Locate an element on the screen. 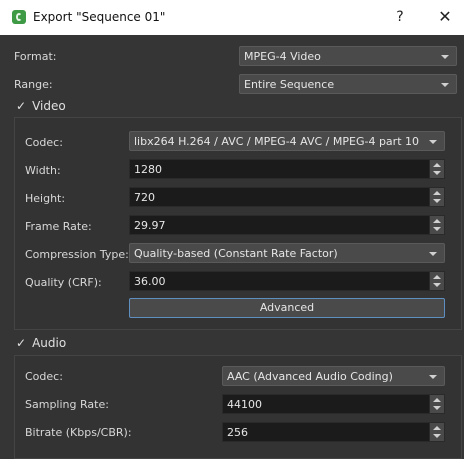 This screenshot has height=459, width=464. compression-type-value: Quality-based (Constant Rate Factor) is located at coordinates (236, 253).